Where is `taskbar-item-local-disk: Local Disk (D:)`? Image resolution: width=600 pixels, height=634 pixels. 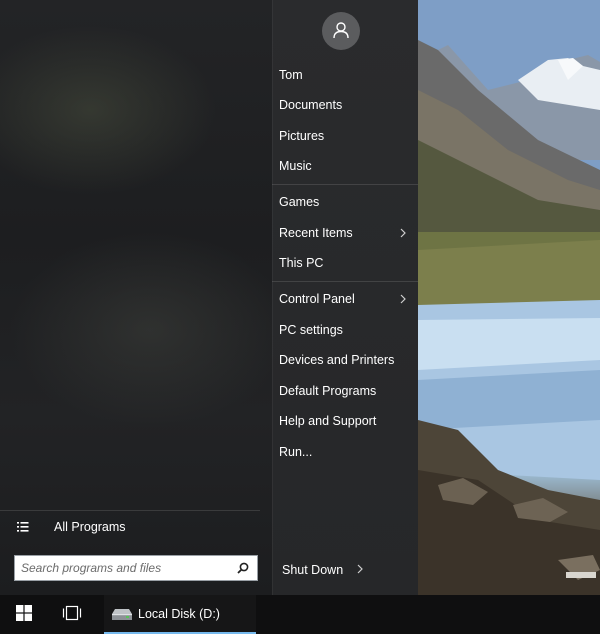 taskbar-item-local-disk: Local Disk (D:) is located at coordinates (180, 614).